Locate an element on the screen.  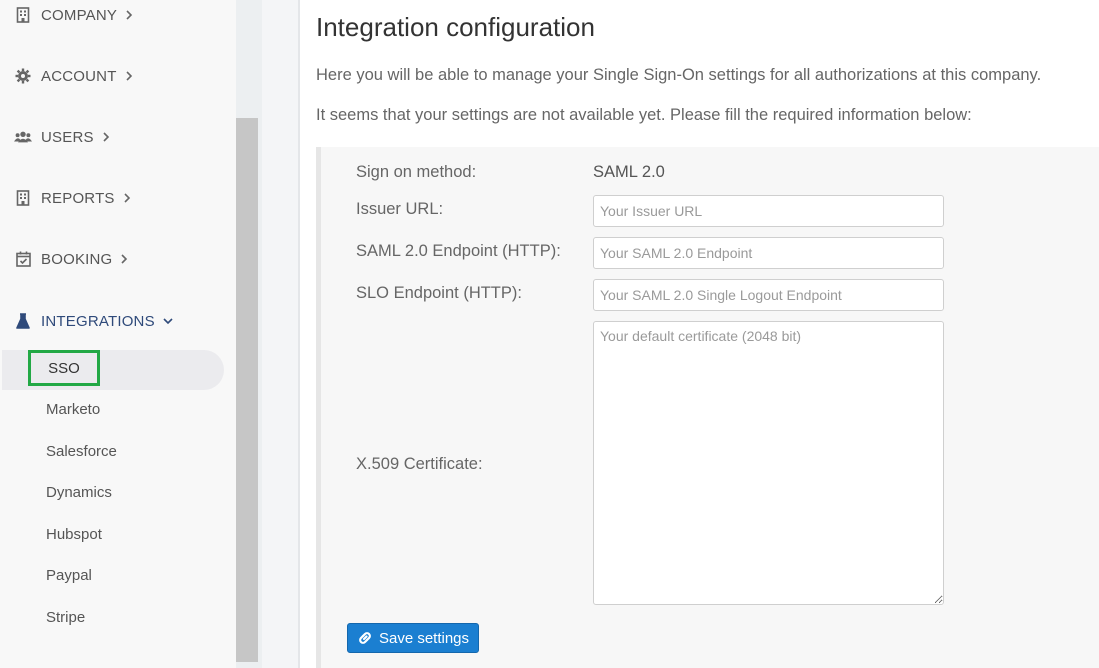
content-gutter is located at coordinates (281, 334).